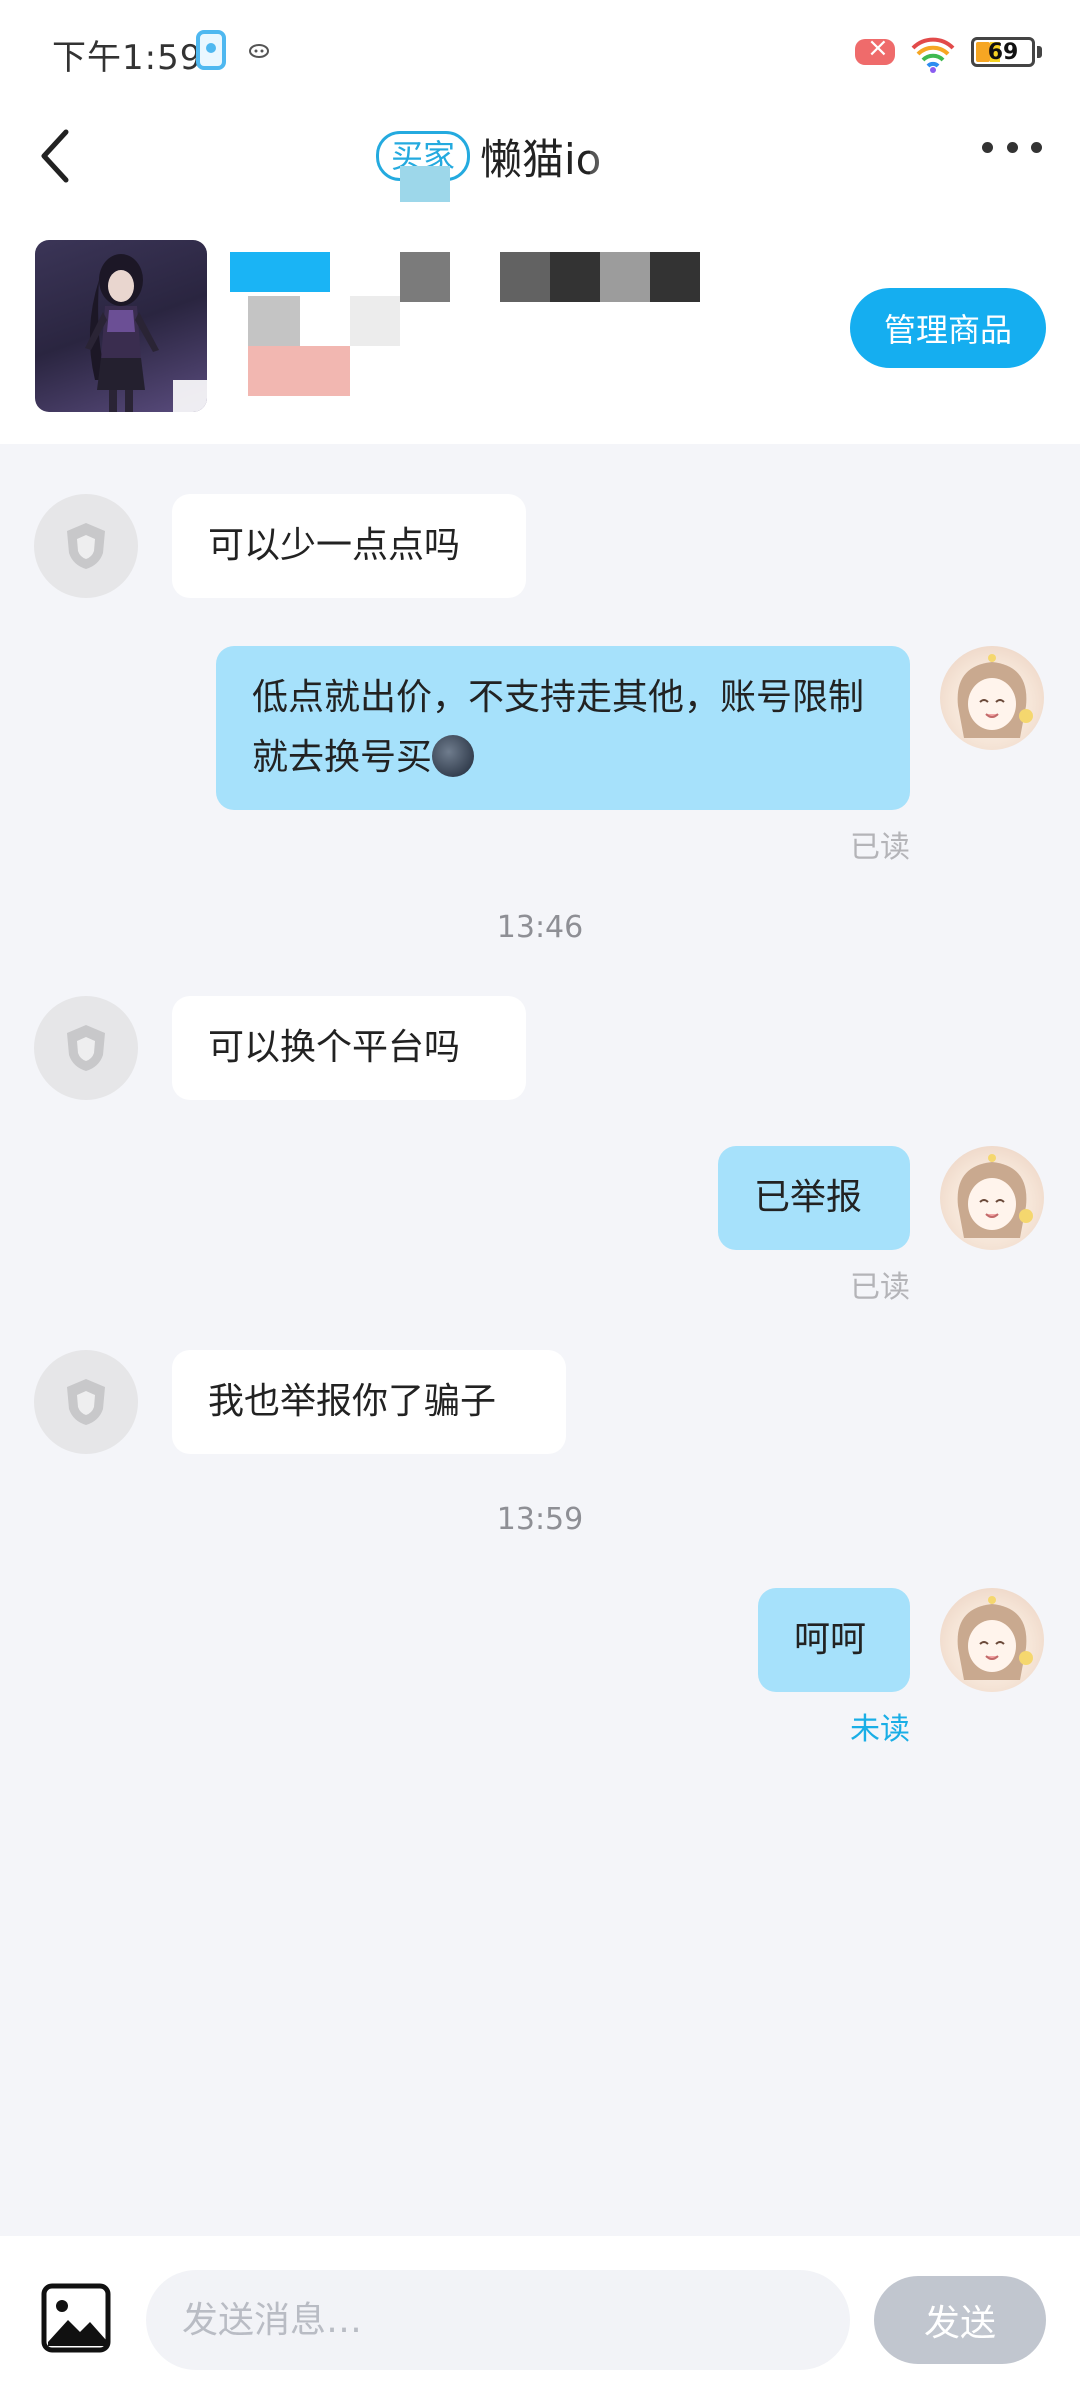 The height and width of the screenshot is (2400, 1080). What do you see at coordinates (541, 159) in the screenshot?
I see `contact-nickname: 懒猫io` at bounding box center [541, 159].